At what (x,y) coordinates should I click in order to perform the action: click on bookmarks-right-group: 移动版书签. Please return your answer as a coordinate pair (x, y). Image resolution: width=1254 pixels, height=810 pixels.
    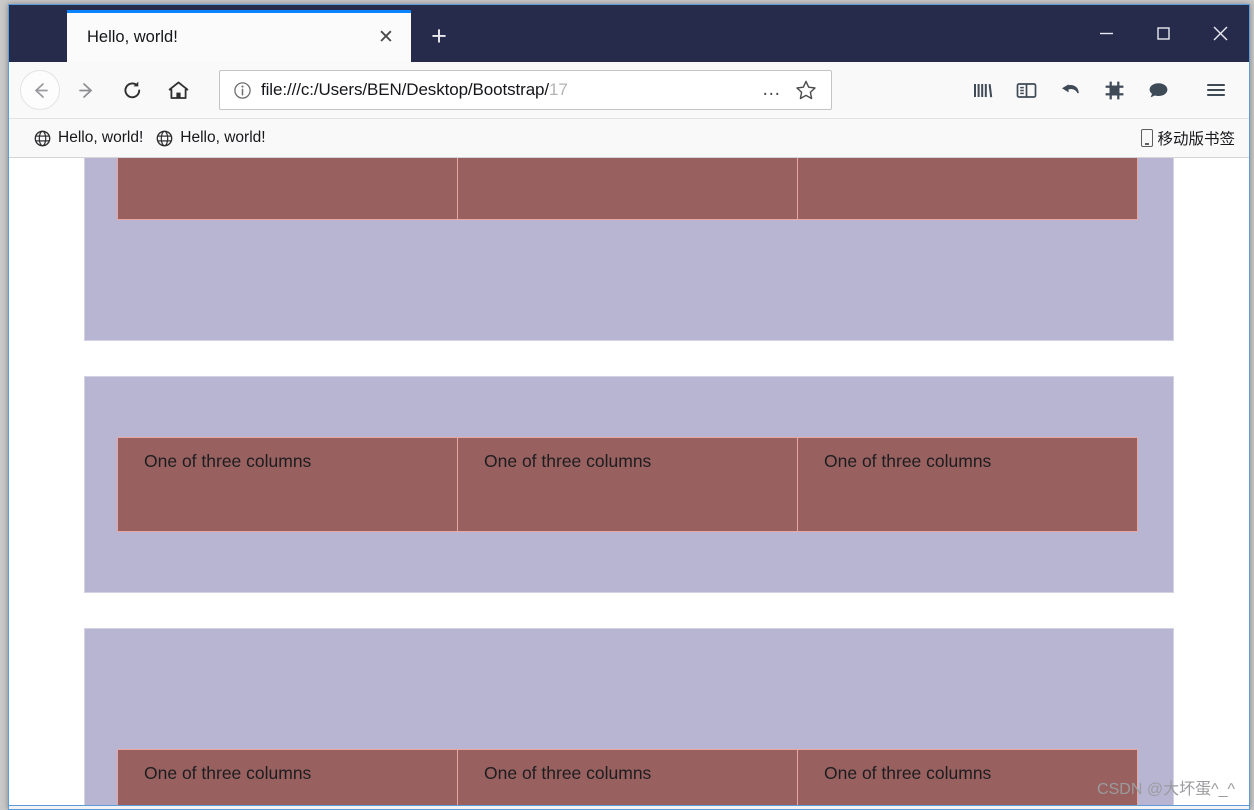
    Looking at the image, I should click on (1191, 138).